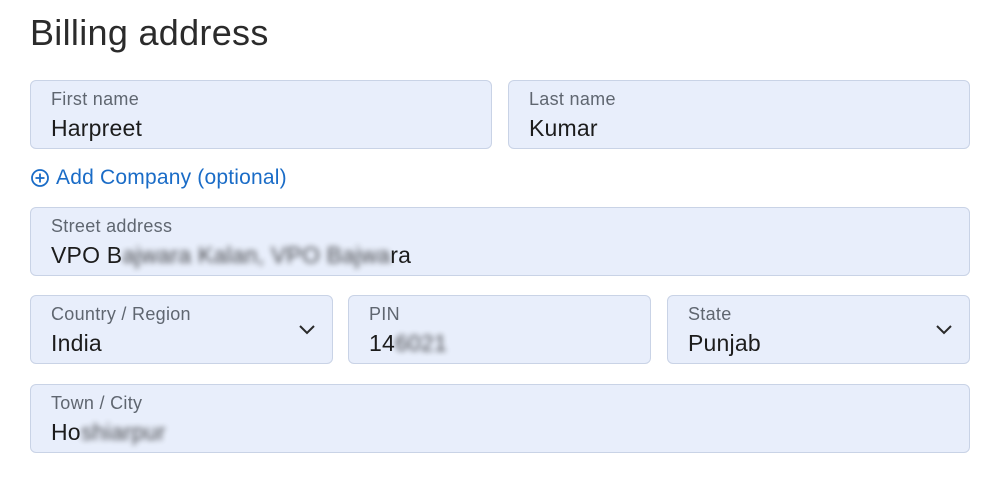 This screenshot has width=1000, height=481. I want to click on first-name-label: First name, so click(95, 99).